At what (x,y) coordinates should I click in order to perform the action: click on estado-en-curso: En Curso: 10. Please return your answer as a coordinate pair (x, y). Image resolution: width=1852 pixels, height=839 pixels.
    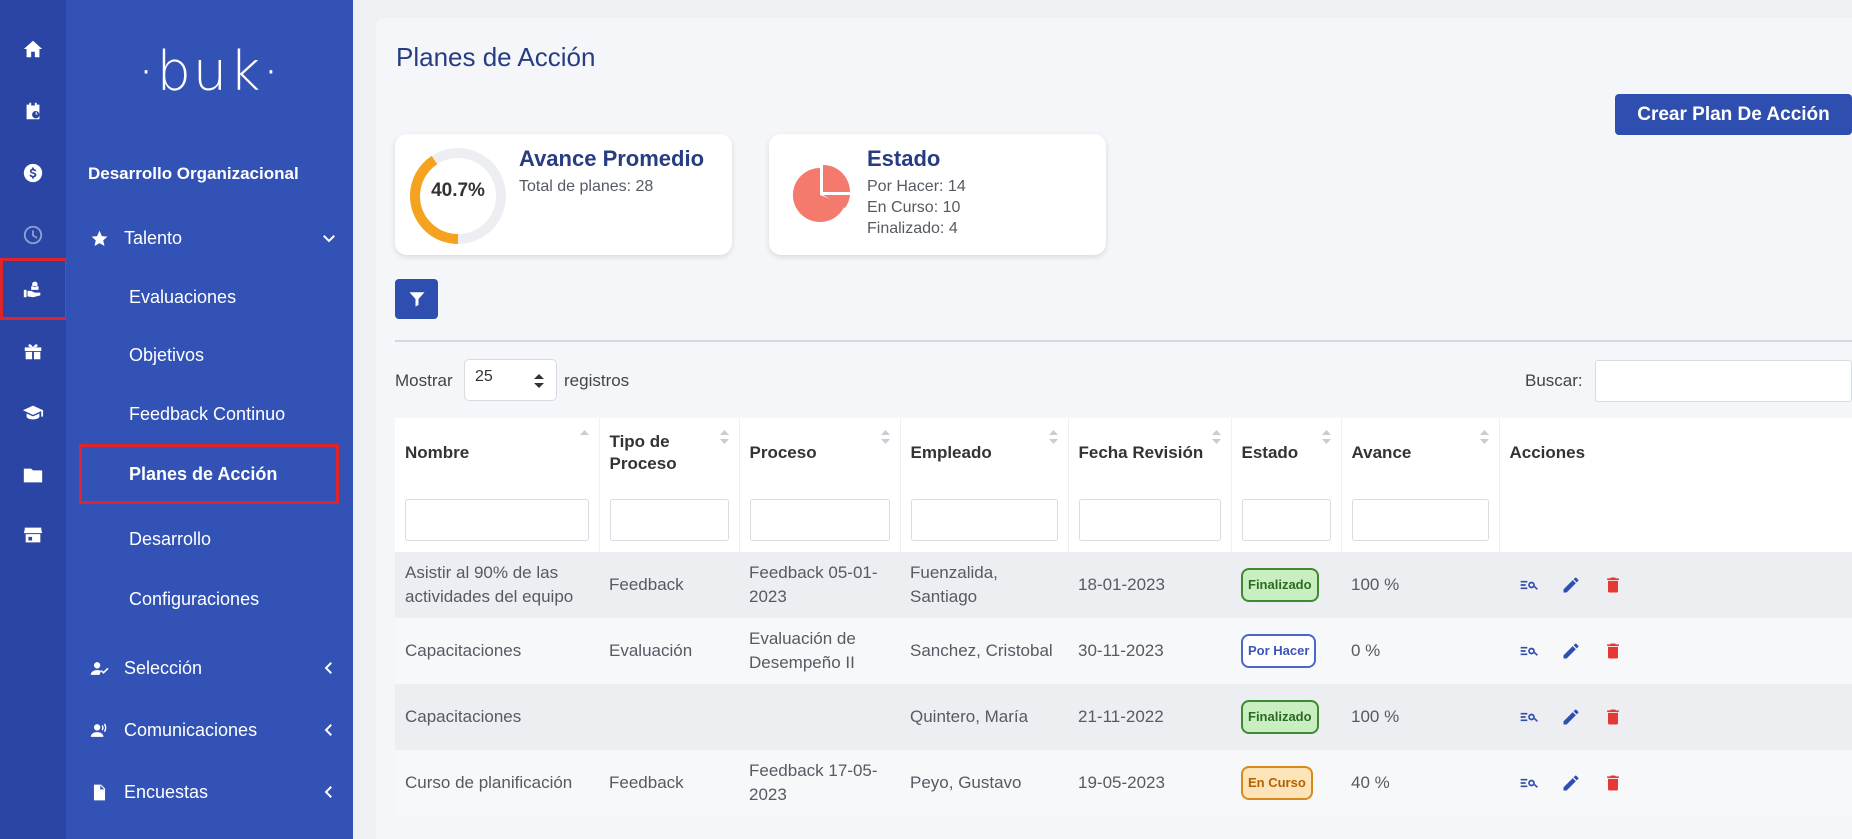
    Looking at the image, I should click on (914, 207).